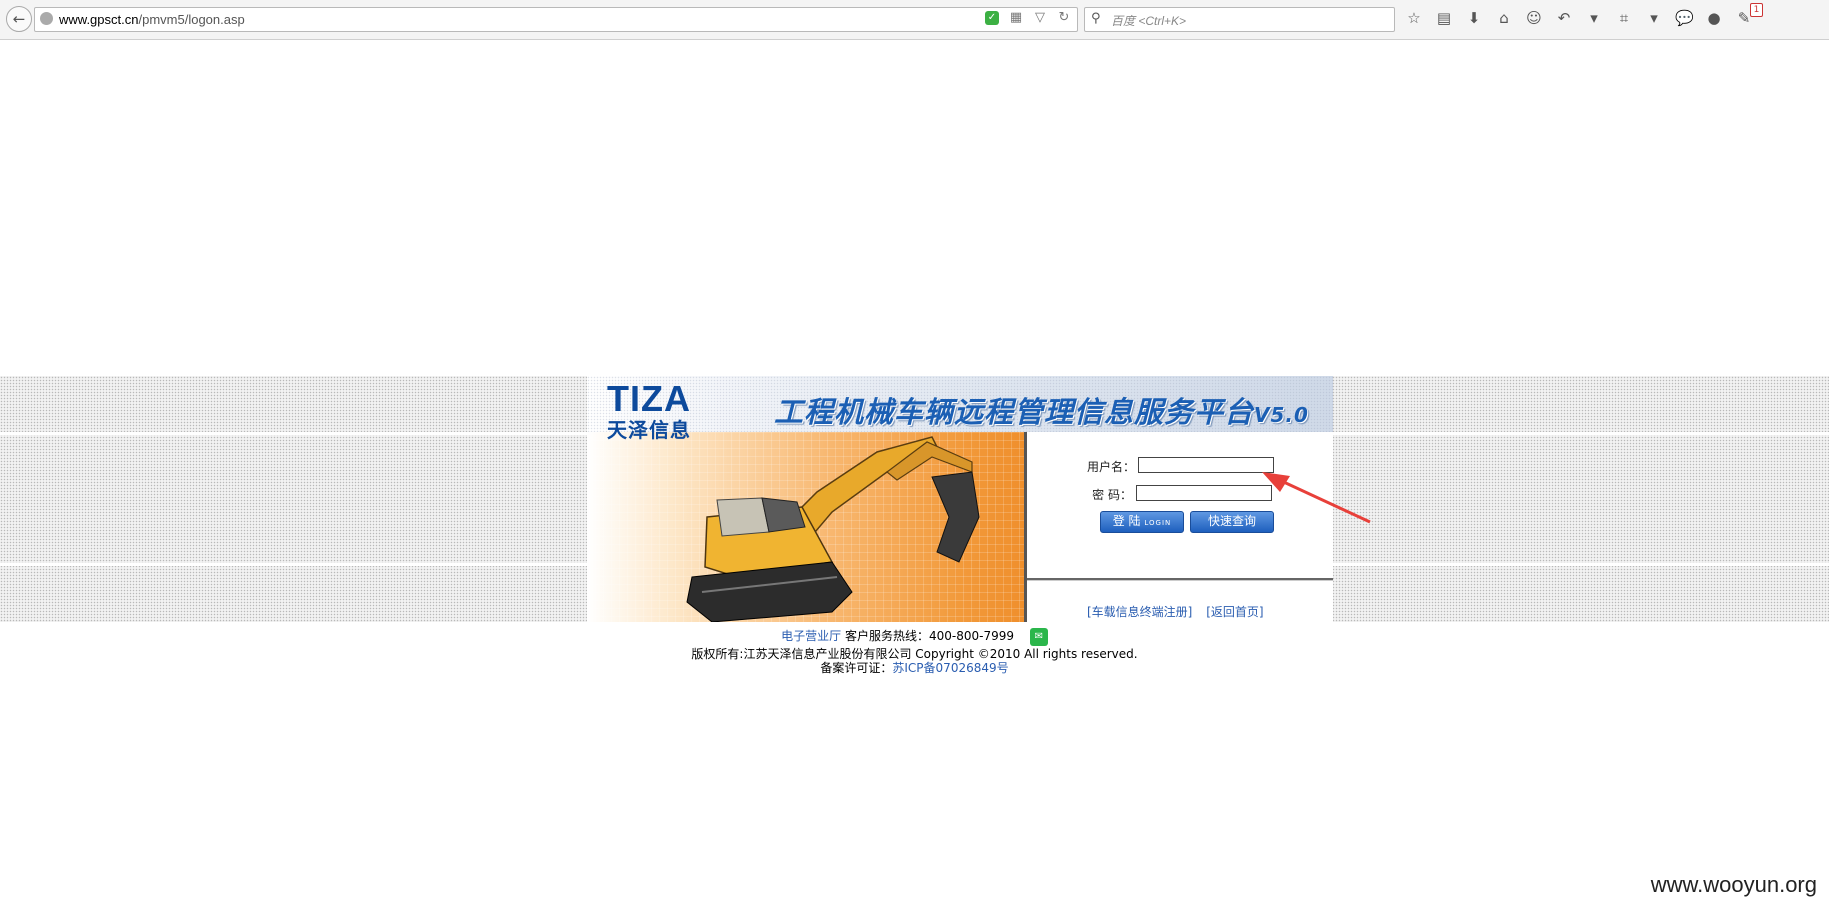  Describe the element at coordinates (1316, 498) in the screenshot. I see `annotation-arrow-icon` at that location.